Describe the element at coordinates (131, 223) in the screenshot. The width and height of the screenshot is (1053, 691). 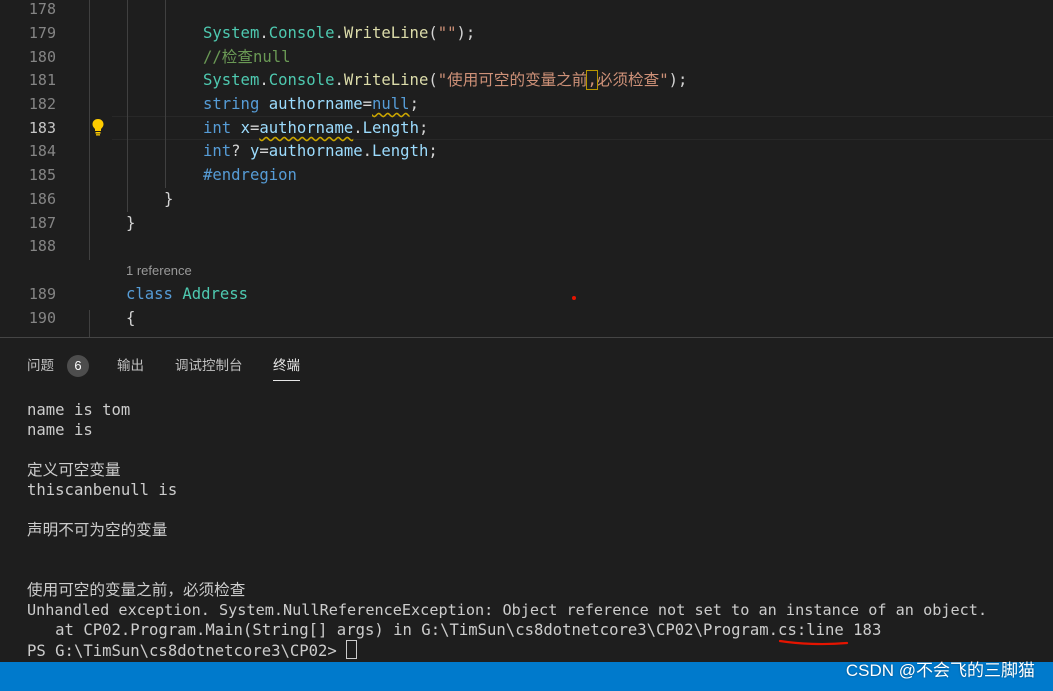
I see `code-line-187: }` at that location.